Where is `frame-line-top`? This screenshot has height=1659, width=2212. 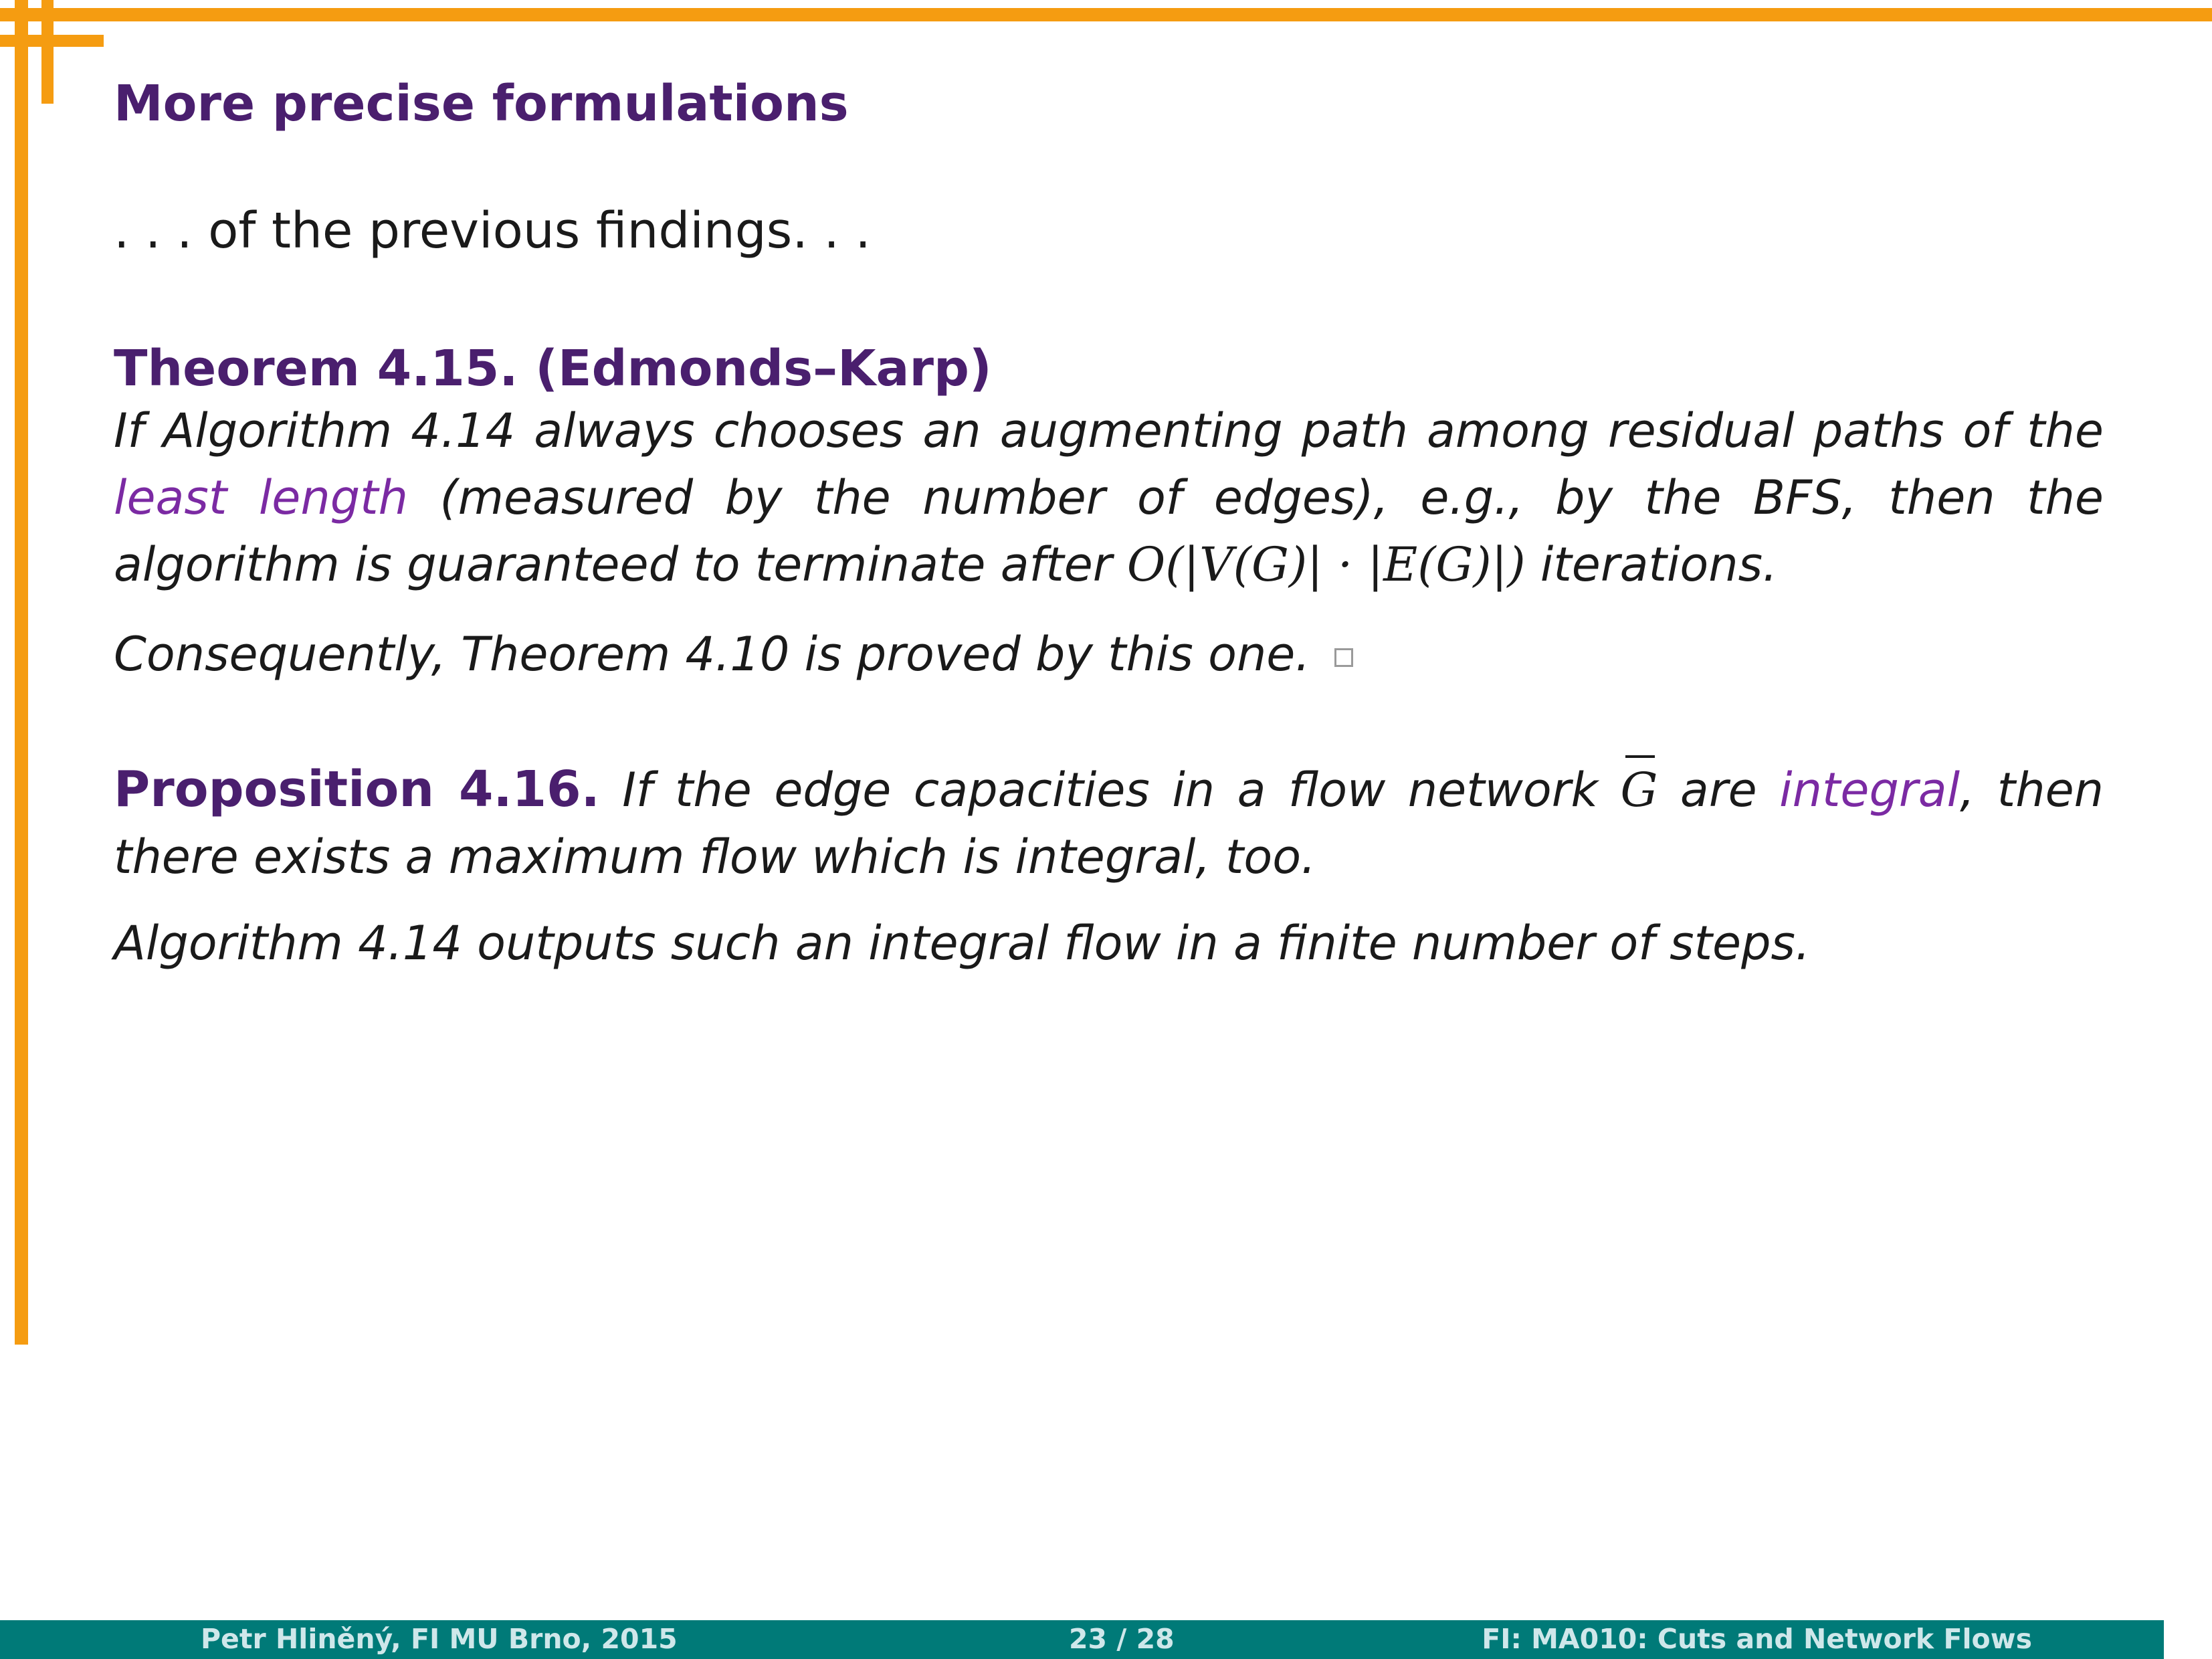
frame-line-top is located at coordinates (1106, 14).